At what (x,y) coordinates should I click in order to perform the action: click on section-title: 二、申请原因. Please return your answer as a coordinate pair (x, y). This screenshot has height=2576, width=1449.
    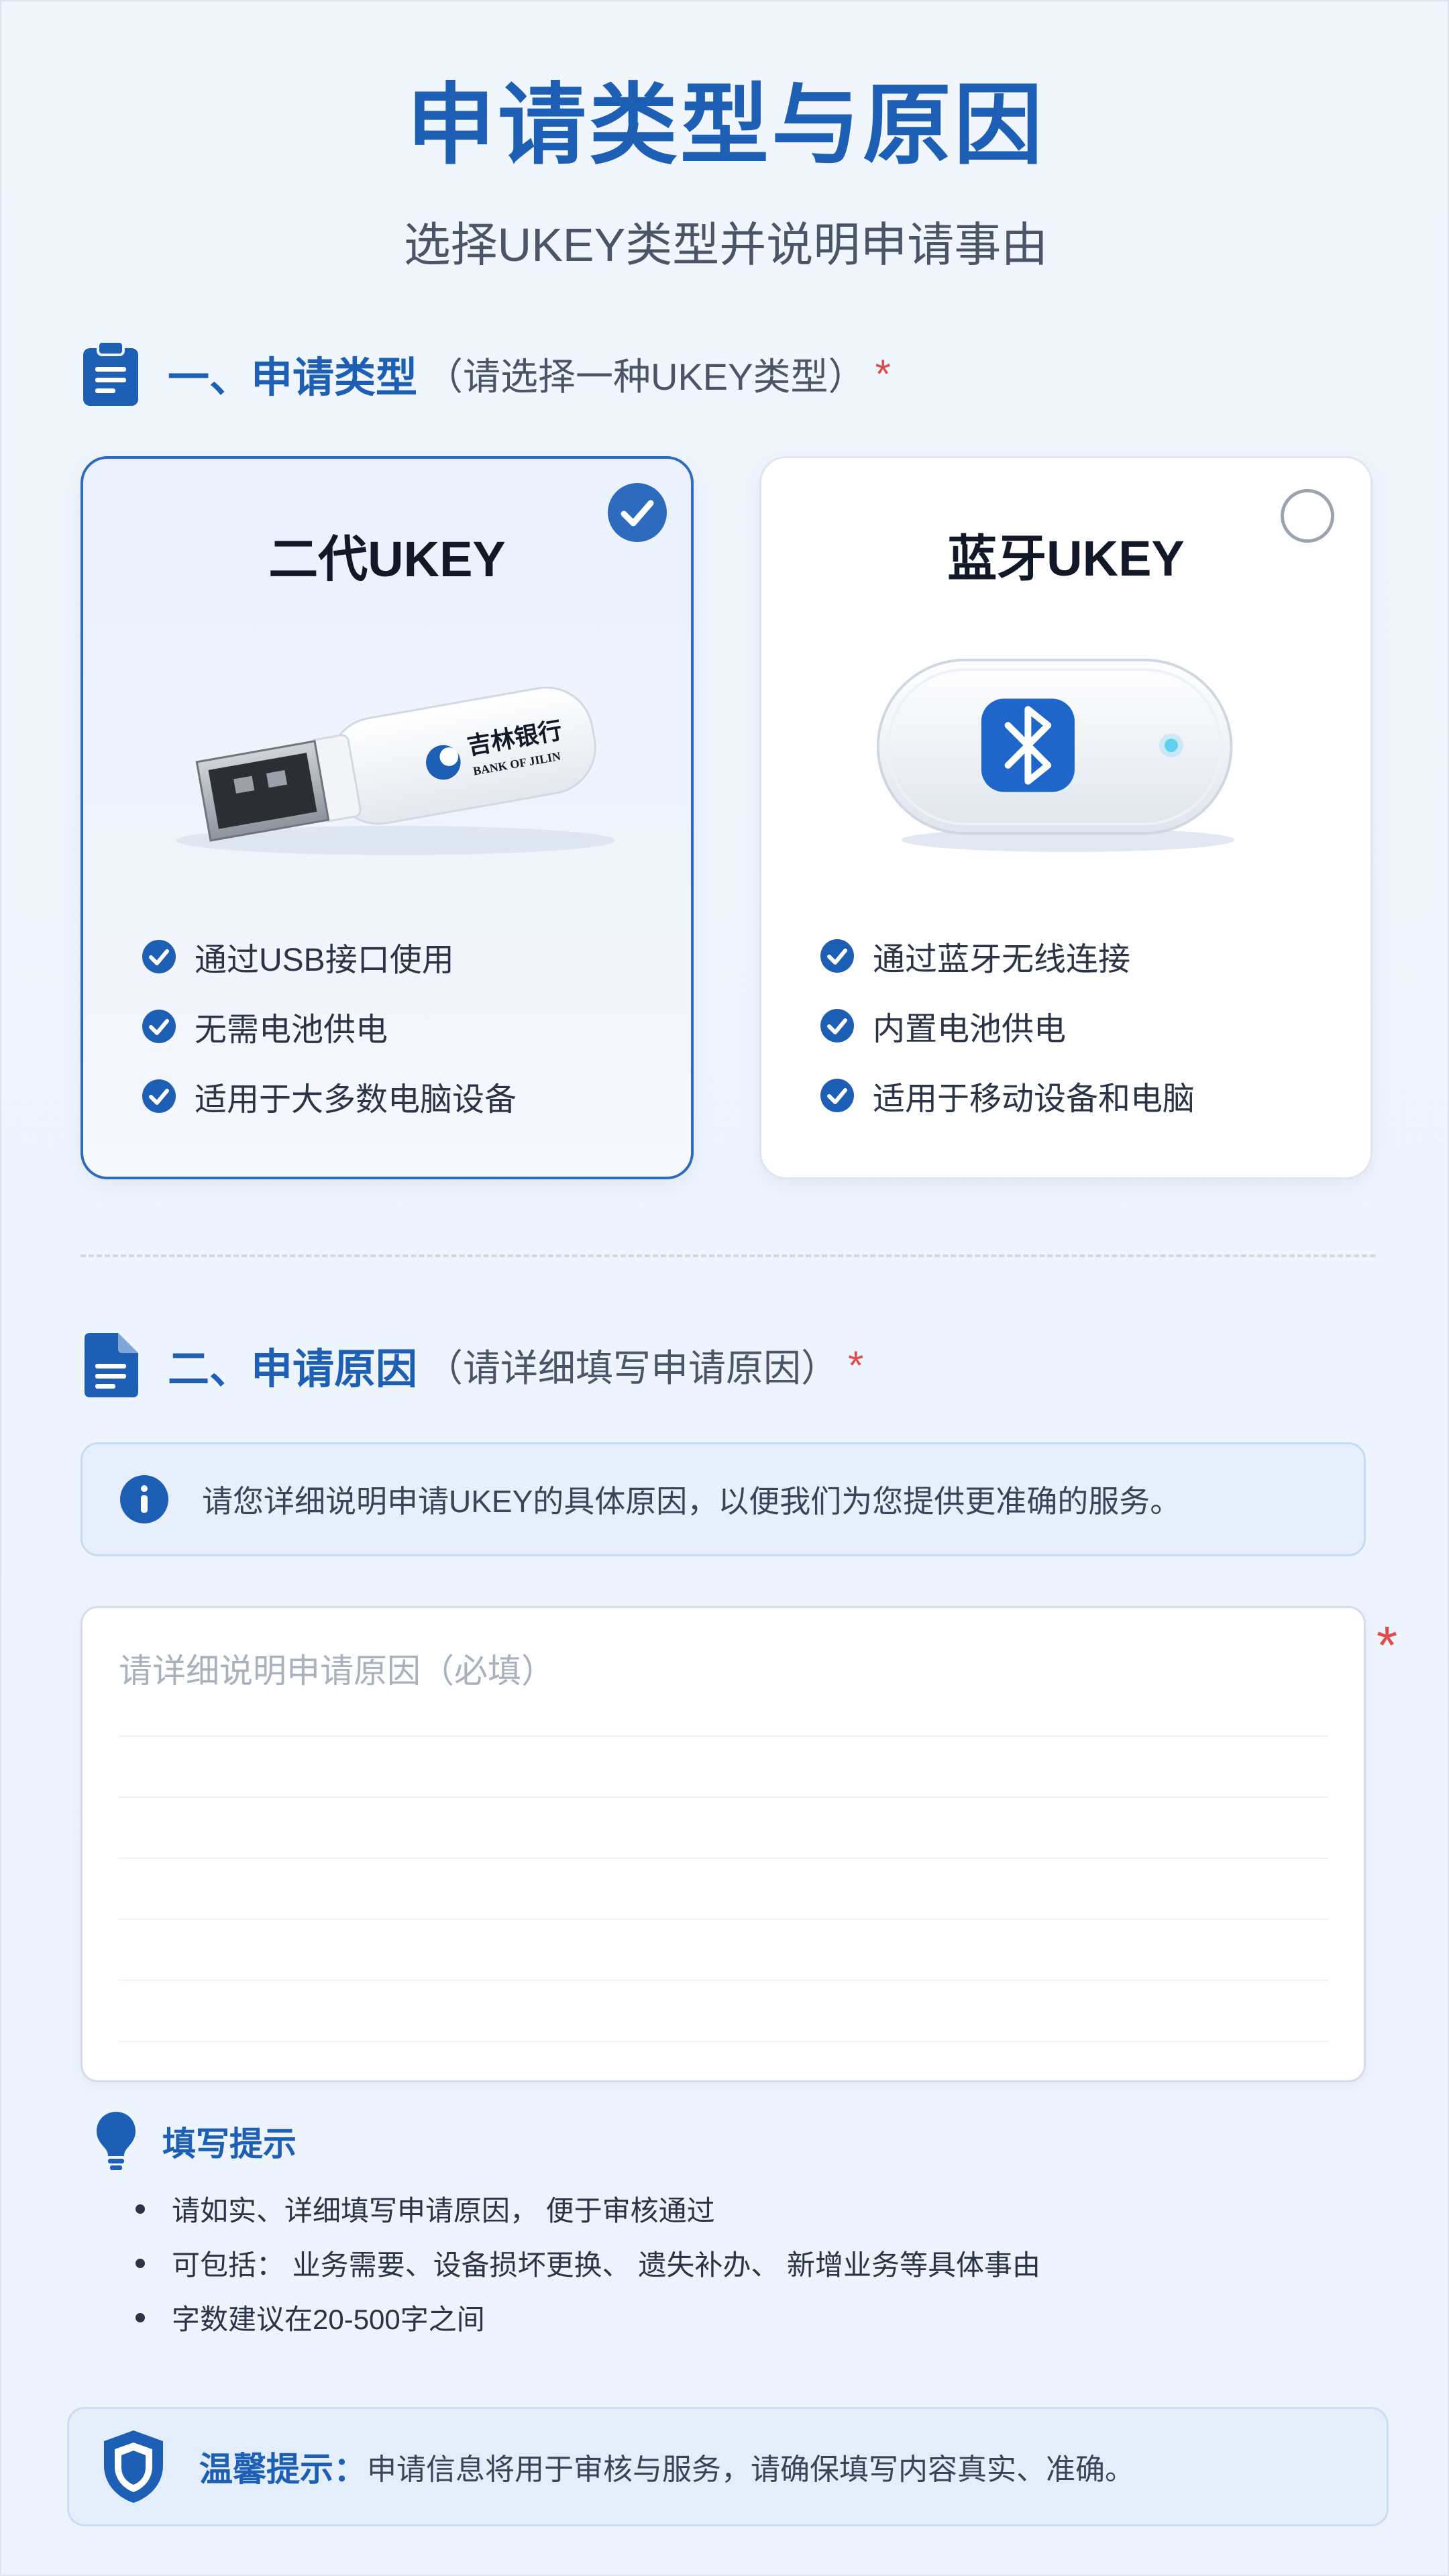
    Looking at the image, I should click on (293, 1369).